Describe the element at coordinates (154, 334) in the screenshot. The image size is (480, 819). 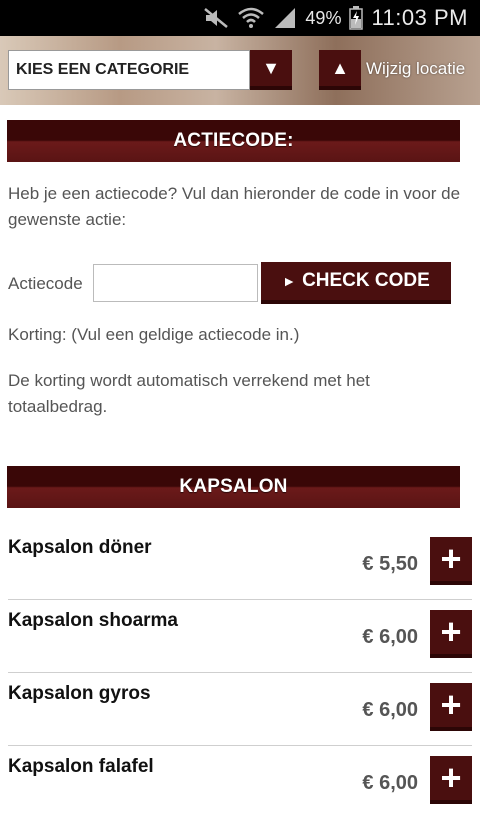
I see `discount-text: Korting: (Vul een geldige actiecode in.)` at that location.